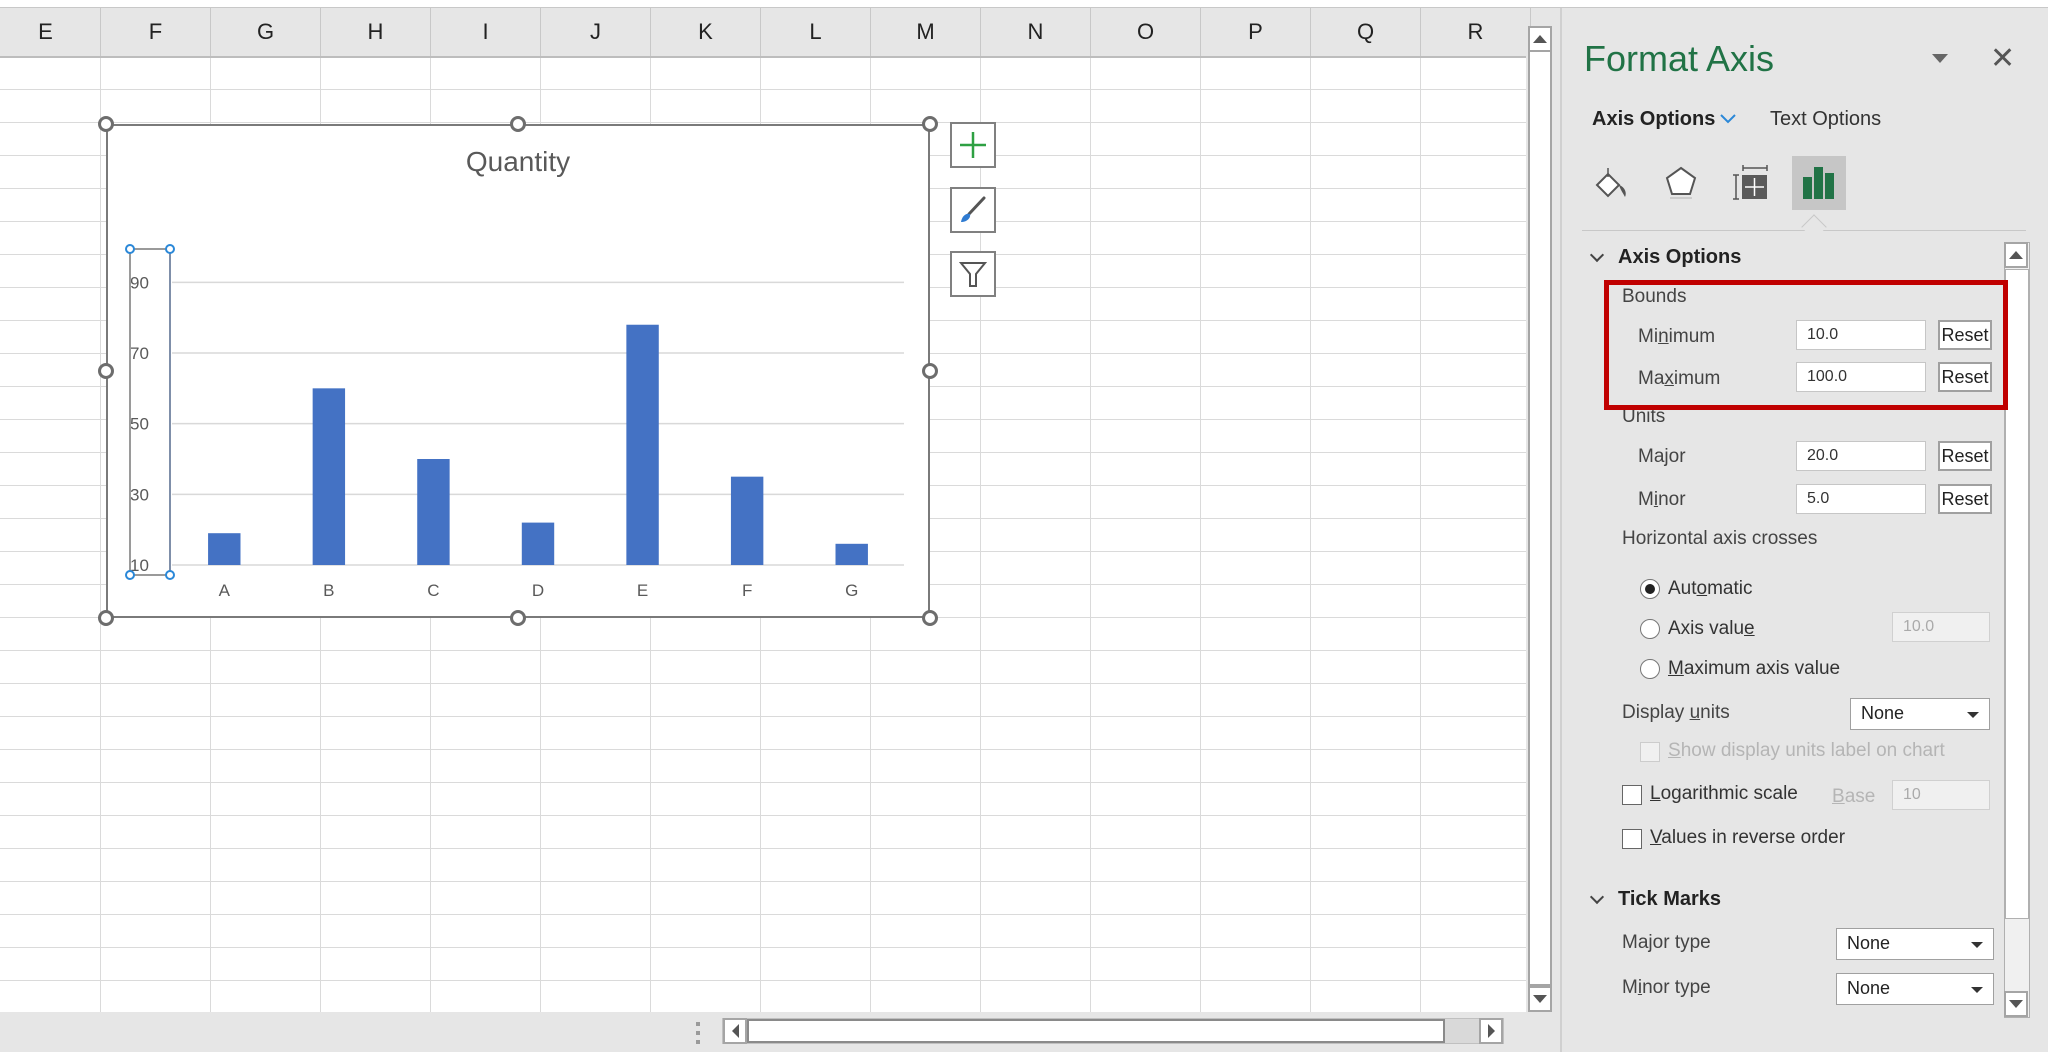 The width and height of the screenshot is (2048, 1052). What do you see at coordinates (1491, 1031) in the screenshot?
I see `scroll-right-button` at bounding box center [1491, 1031].